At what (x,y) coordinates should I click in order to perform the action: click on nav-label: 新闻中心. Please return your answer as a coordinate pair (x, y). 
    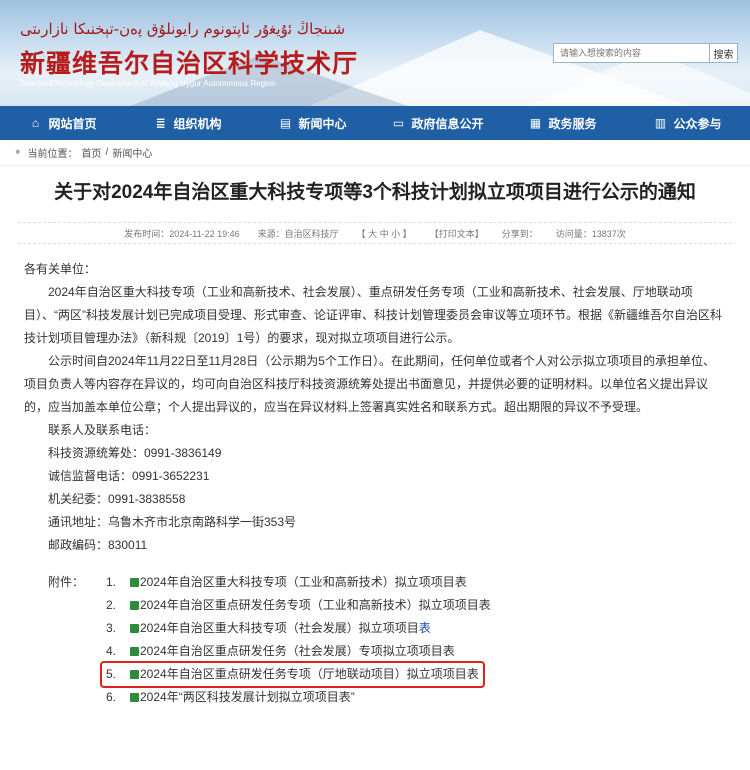
    Looking at the image, I should click on (322, 123).